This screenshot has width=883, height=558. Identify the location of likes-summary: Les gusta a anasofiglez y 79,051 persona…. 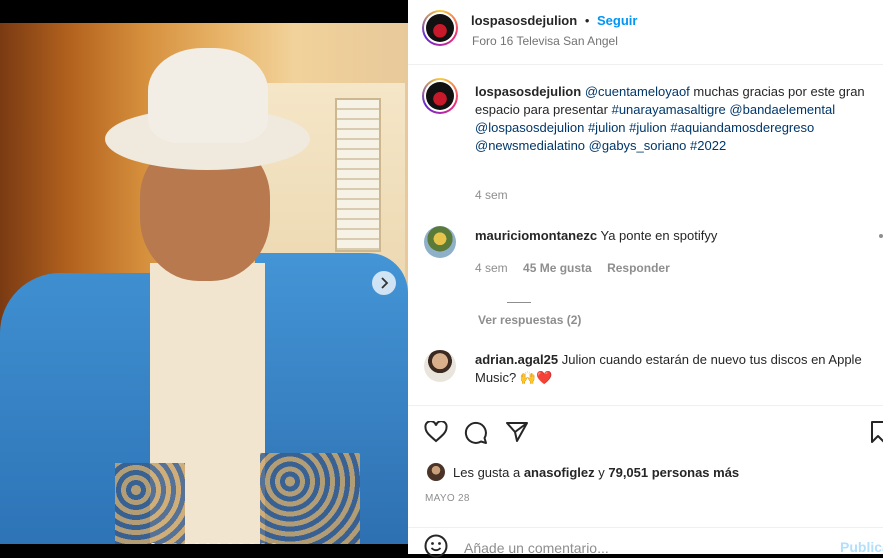
(596, 472).